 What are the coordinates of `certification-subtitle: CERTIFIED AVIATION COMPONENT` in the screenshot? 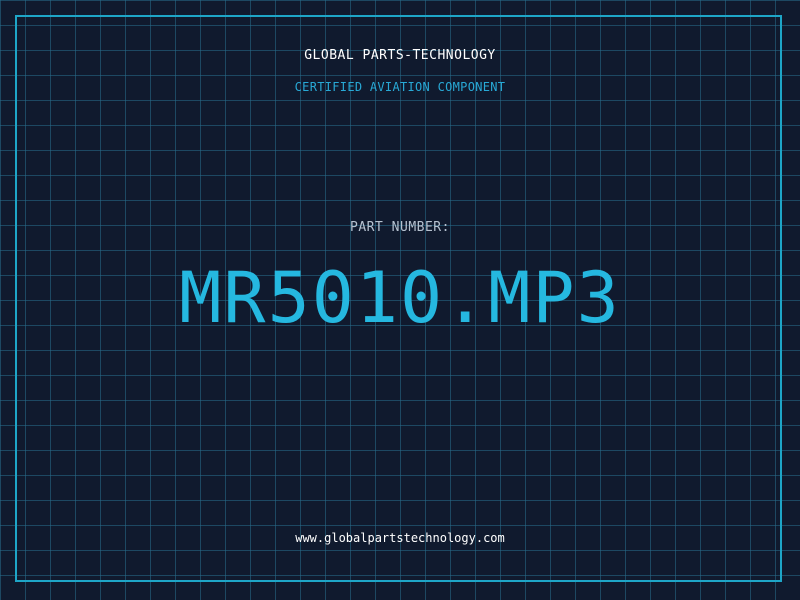 It's located at (400, 87).